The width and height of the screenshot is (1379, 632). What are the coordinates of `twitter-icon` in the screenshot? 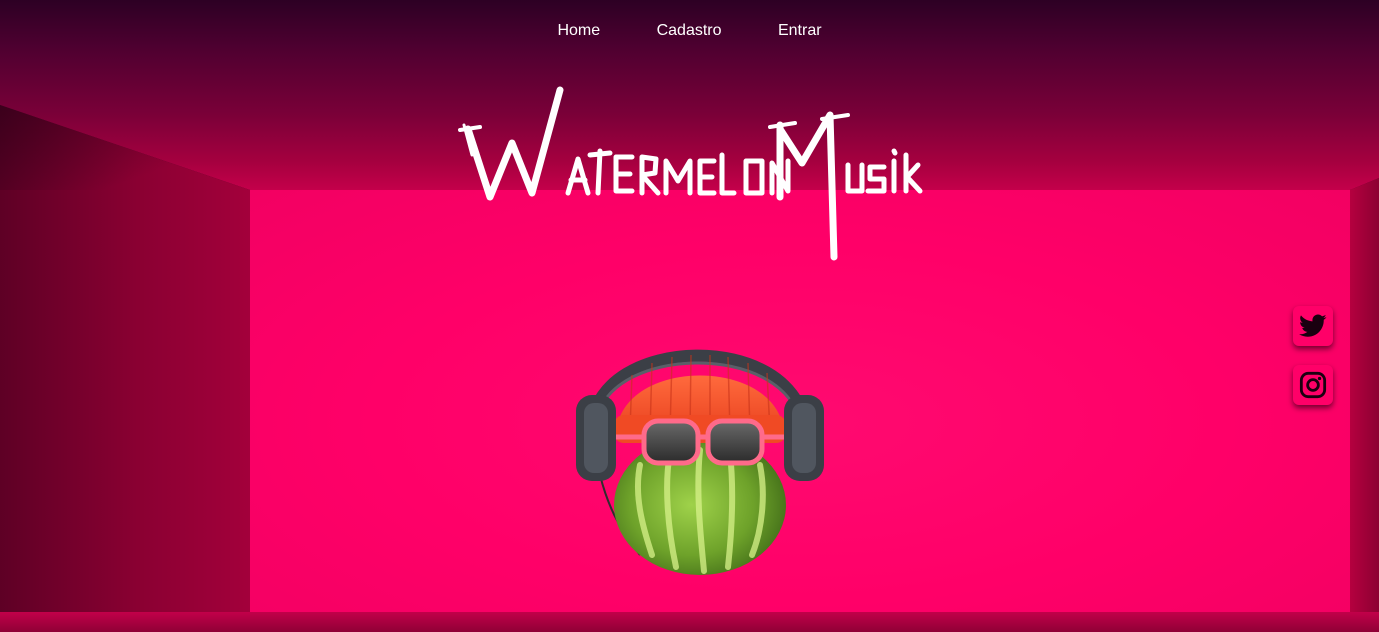 It's located at (1313, 325).